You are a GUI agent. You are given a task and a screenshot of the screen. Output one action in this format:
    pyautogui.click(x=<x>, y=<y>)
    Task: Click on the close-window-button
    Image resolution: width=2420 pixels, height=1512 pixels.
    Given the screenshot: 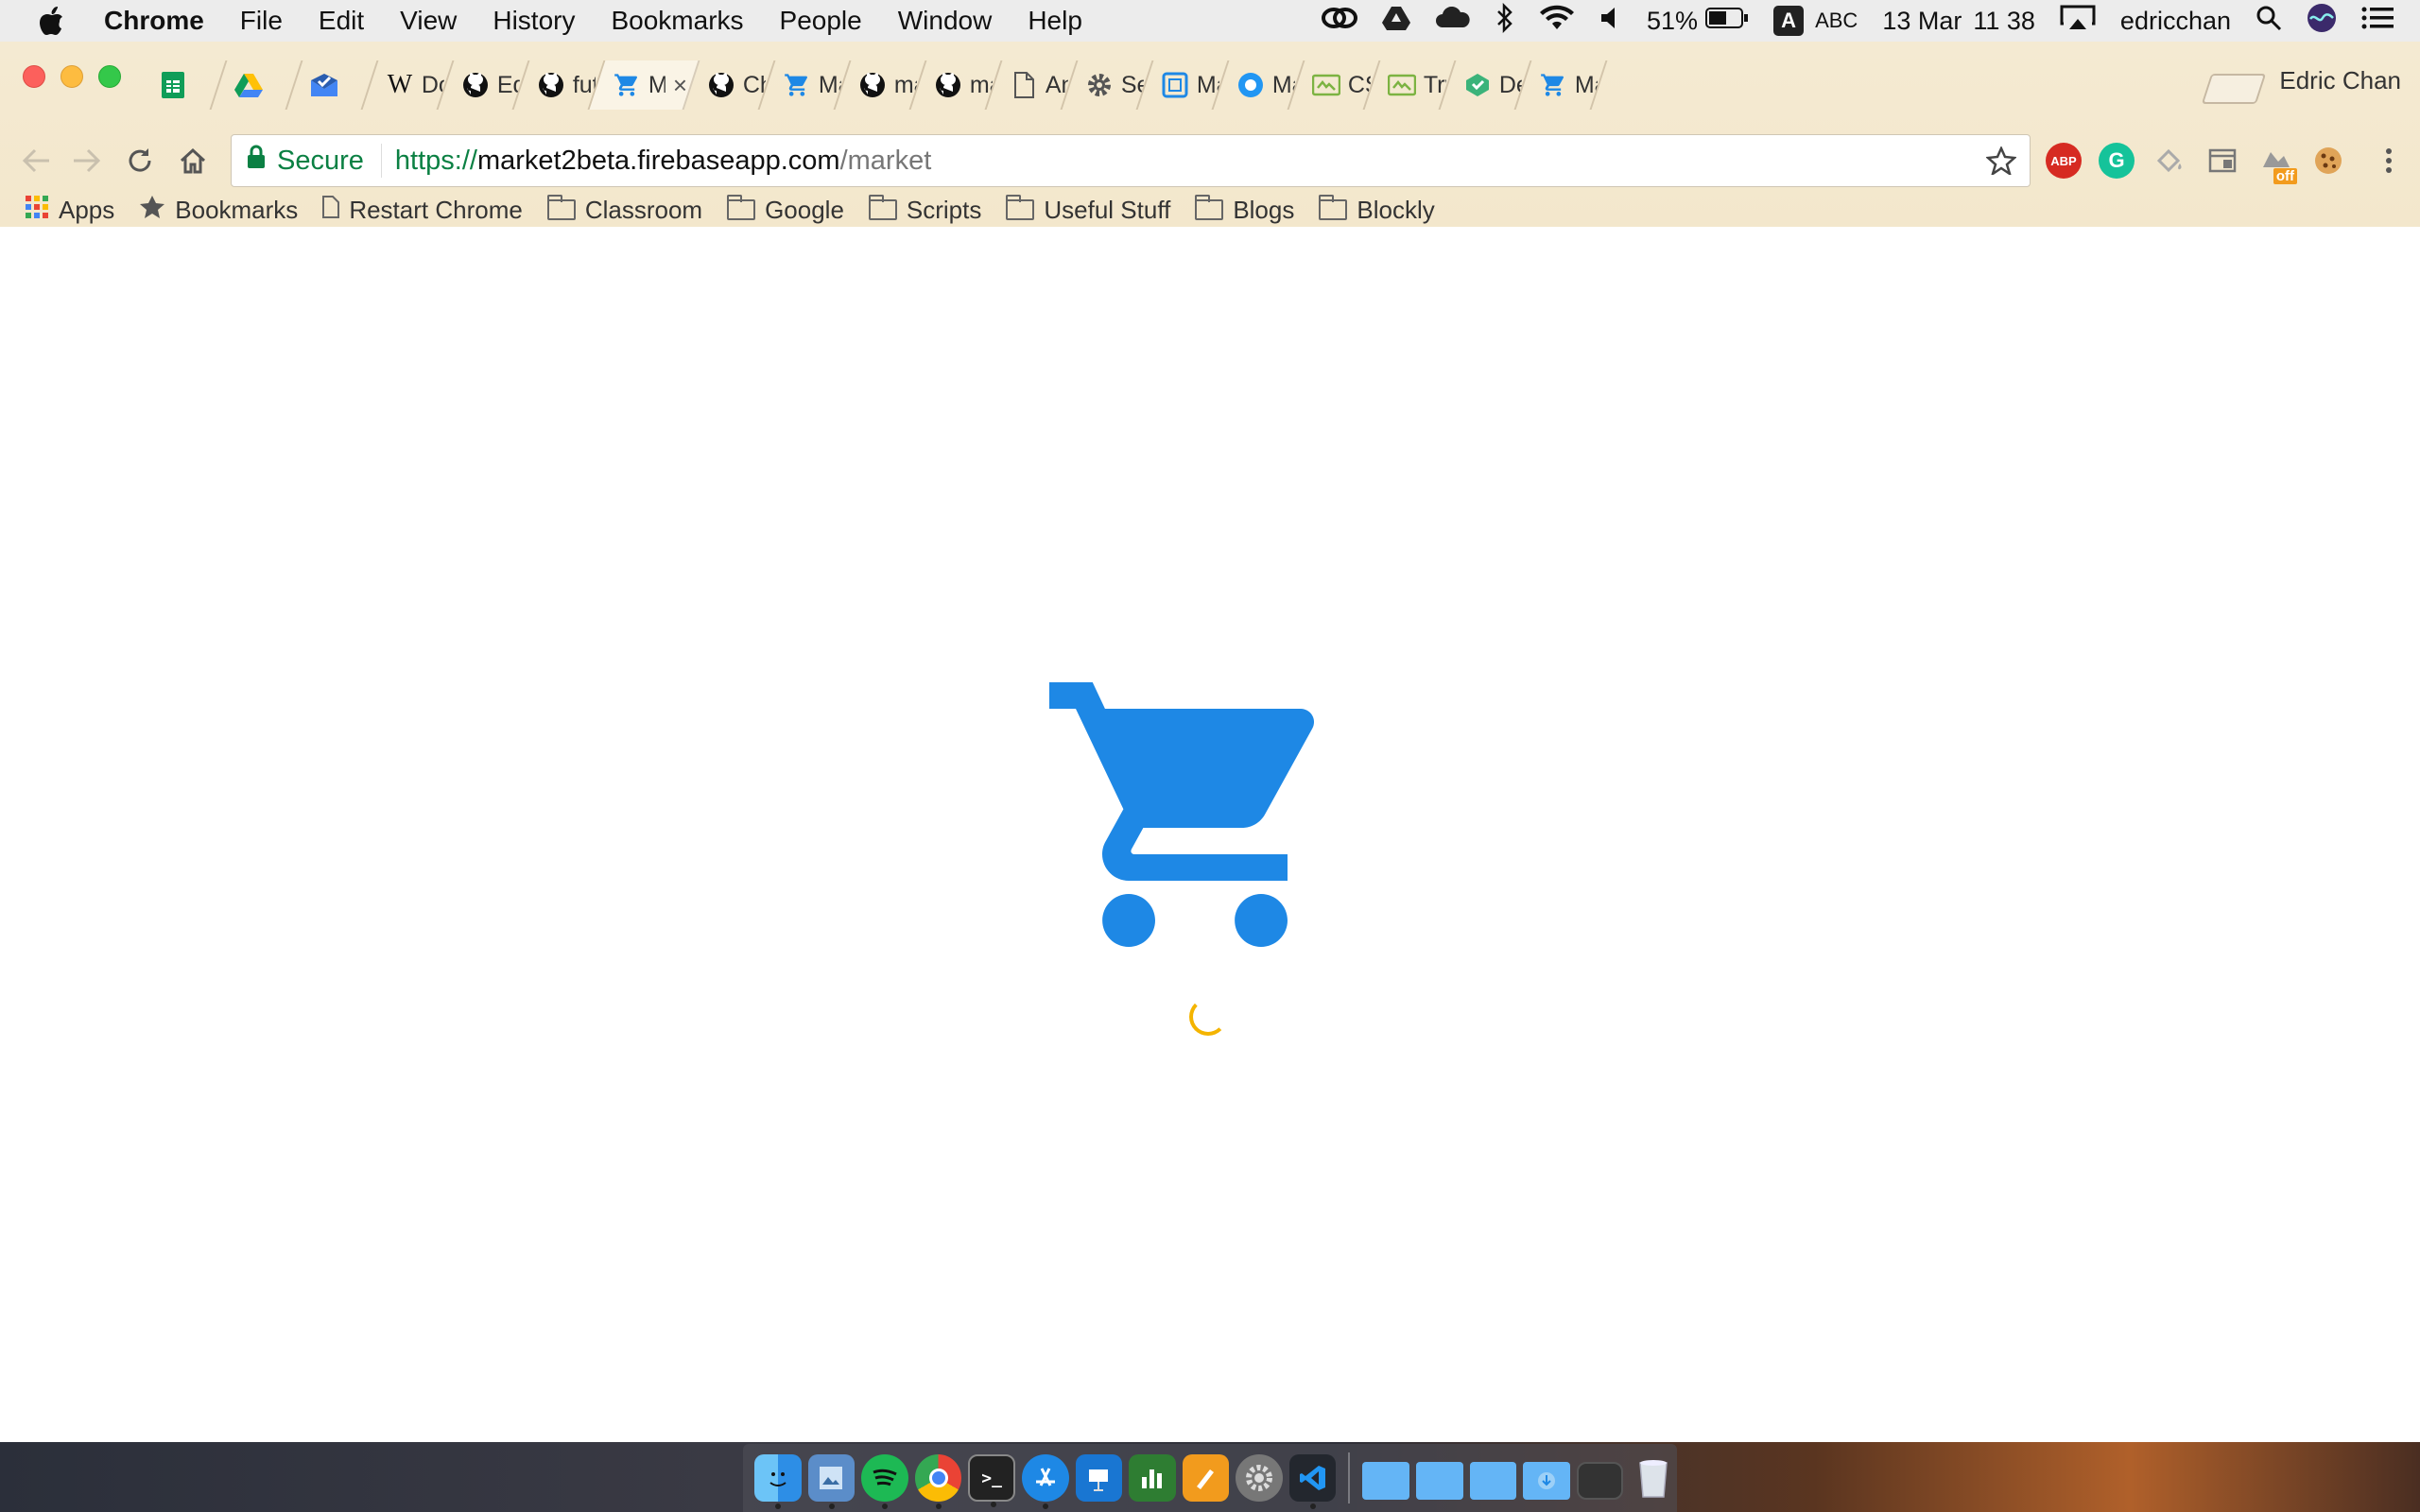 What is the action you would take?
    pyautogui.click(x=34, y=76)
    